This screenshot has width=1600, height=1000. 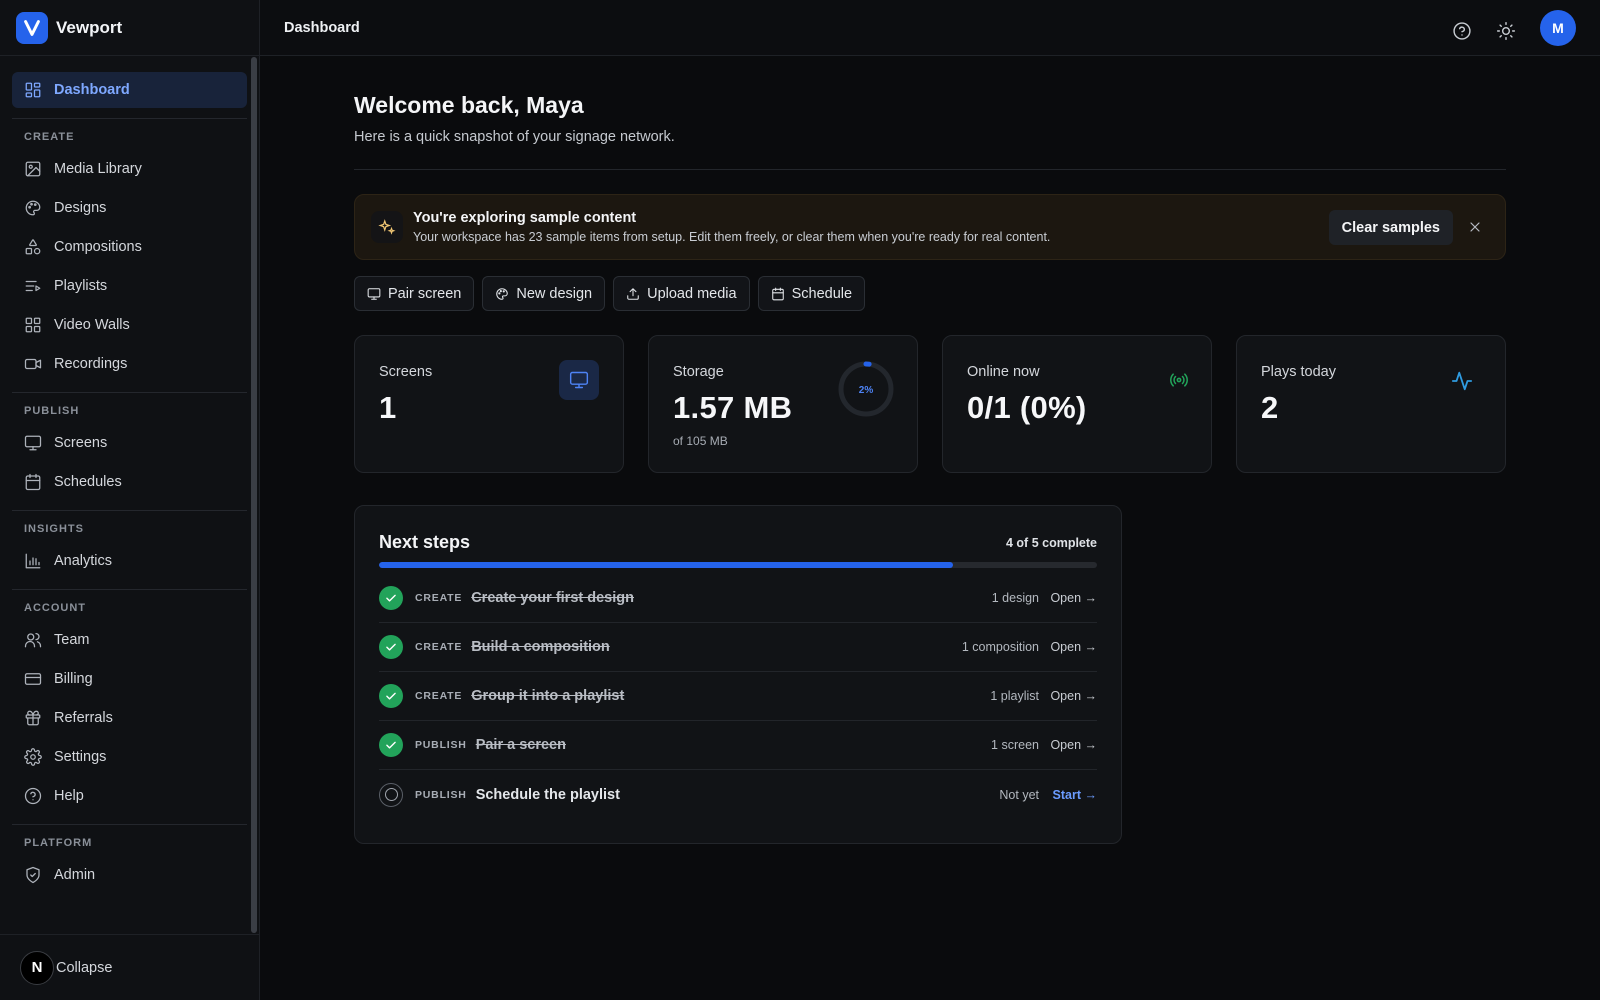 What do you see at coordinates (33, 796) in the screenshot?
I see `help-circle-icon` at bounding box center [33, 796].